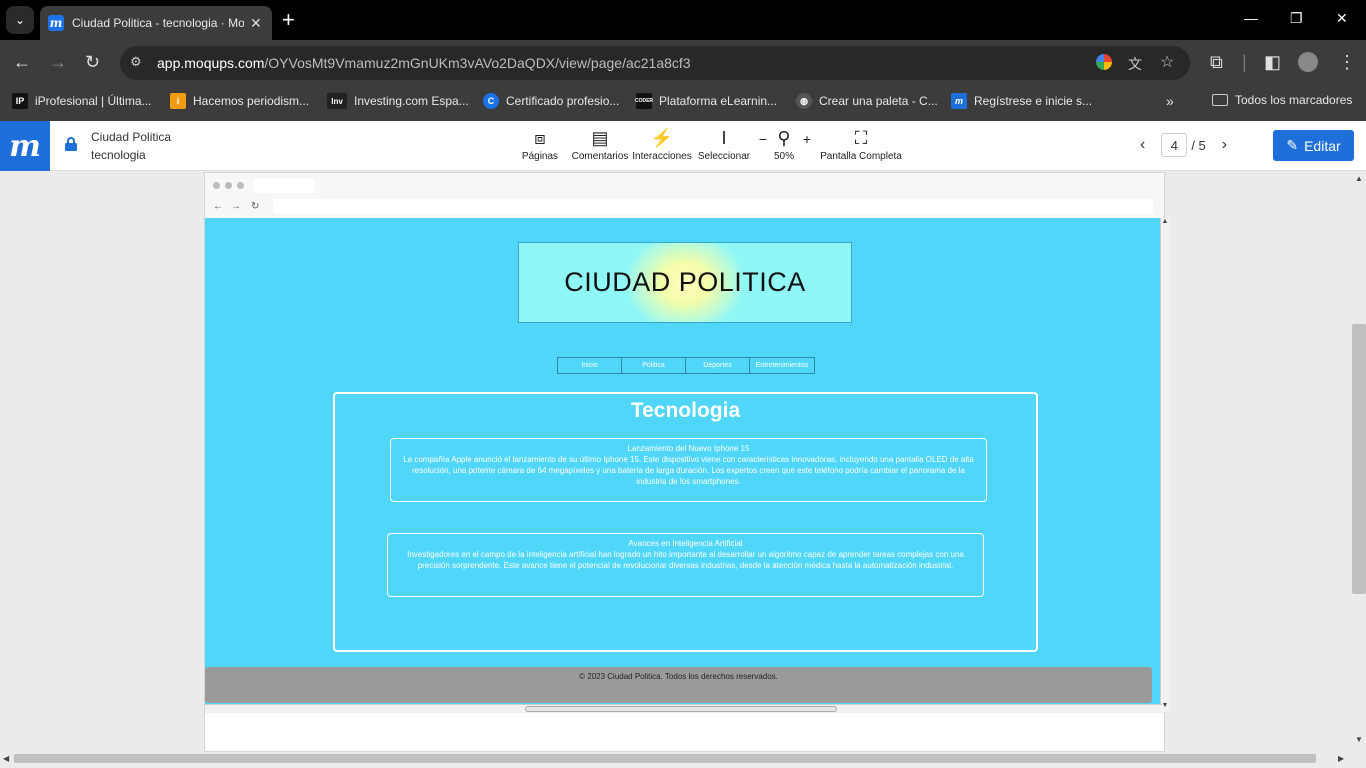 Image resolution: width=1366 pixels, height=768 pixels. I want to click on minimize-icon: ―, so click(1251, 18).